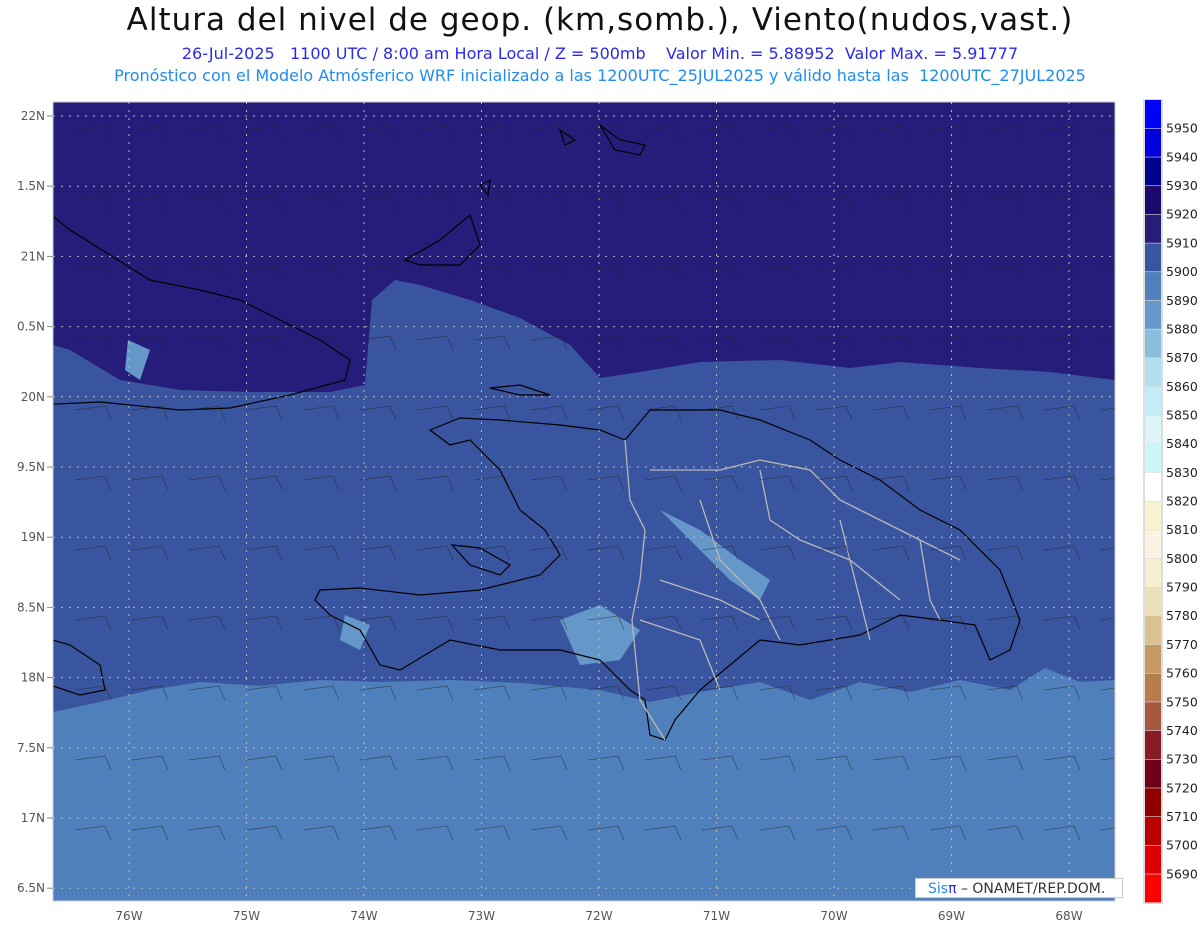  What do you see at coordinates (1182, 873) in the screenshot?
I see `colorbar-label: 5690` at bounding box center [1182, 873].